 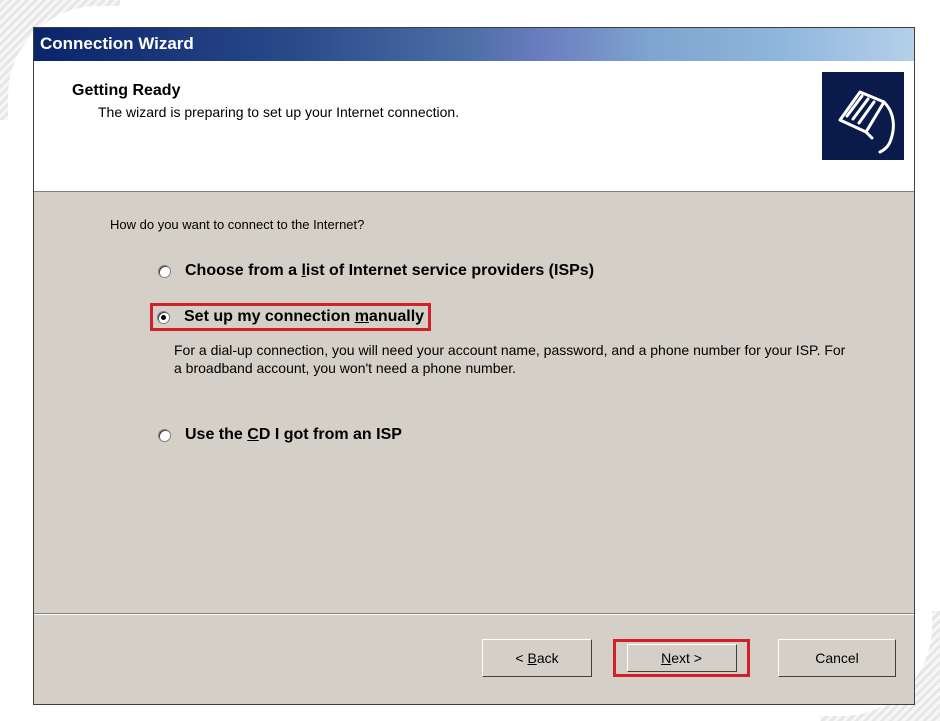 I want to click on label-text-post: anually, so click(x=396, y=316).